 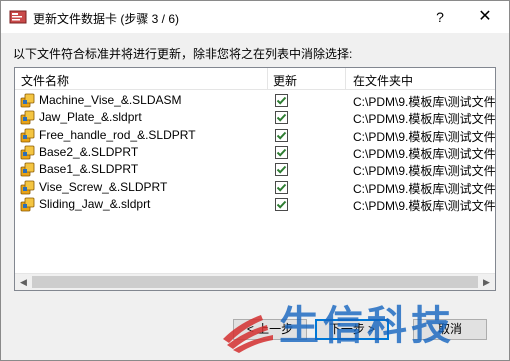 What do you see at coordinates (255, 187) in the screenshot?
I see `file-row: Vise_Screw_&.SLDPRT C:\PDM\9.模板库\测试文件` at bounding box center [255, 187].